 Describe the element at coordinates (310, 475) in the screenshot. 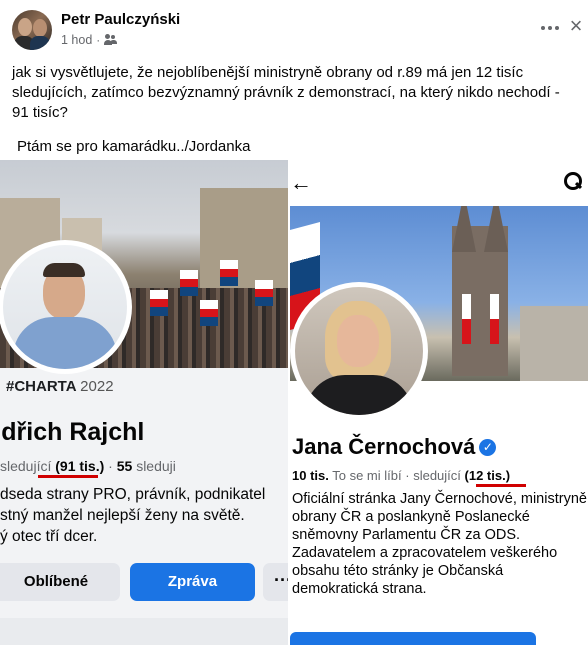

I see `cernochova-likes-count: 10 tis.` at that location.